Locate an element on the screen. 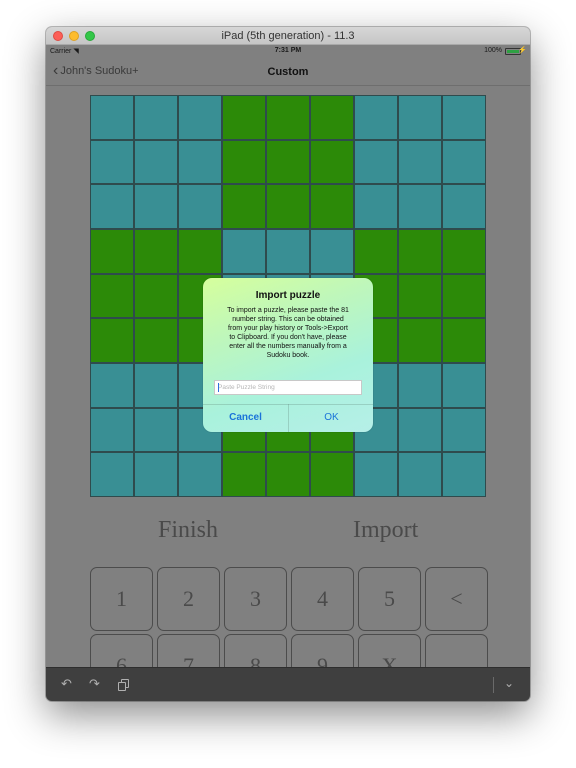 This screenshot has width=576, height=768. dialog-message-line: to Clipboard. If you don't have, please is located at coordinates (288, 337).